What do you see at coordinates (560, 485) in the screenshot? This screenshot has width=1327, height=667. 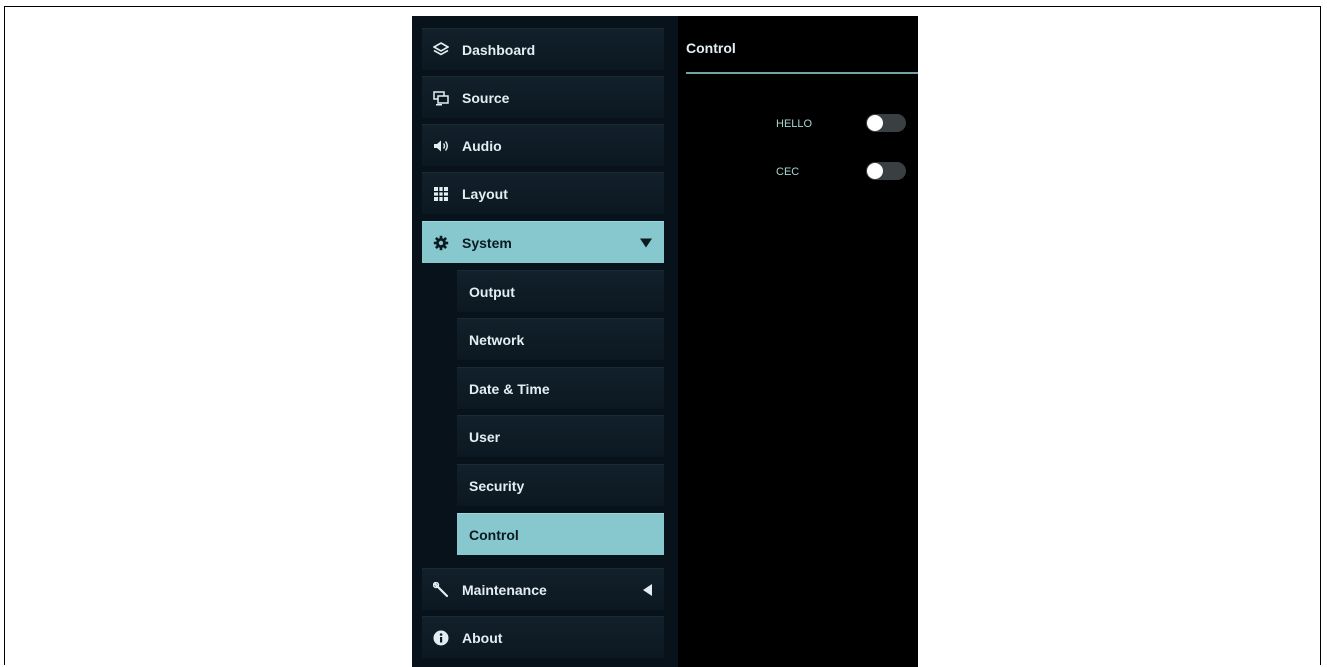 I see `sidebar-subitem-security: Security` at bounding box center [560, 485].